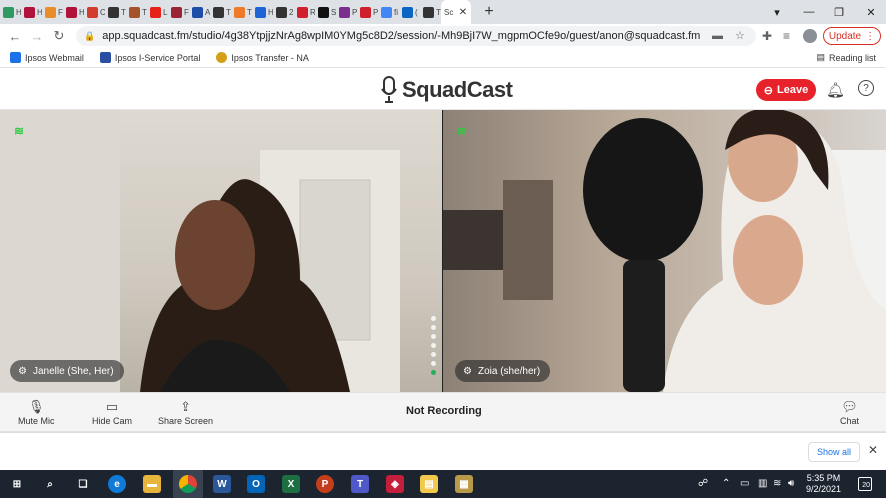  Describe the element at coordinates (409, 12) in the screenshot. I see `browser-tab: (` at that location.